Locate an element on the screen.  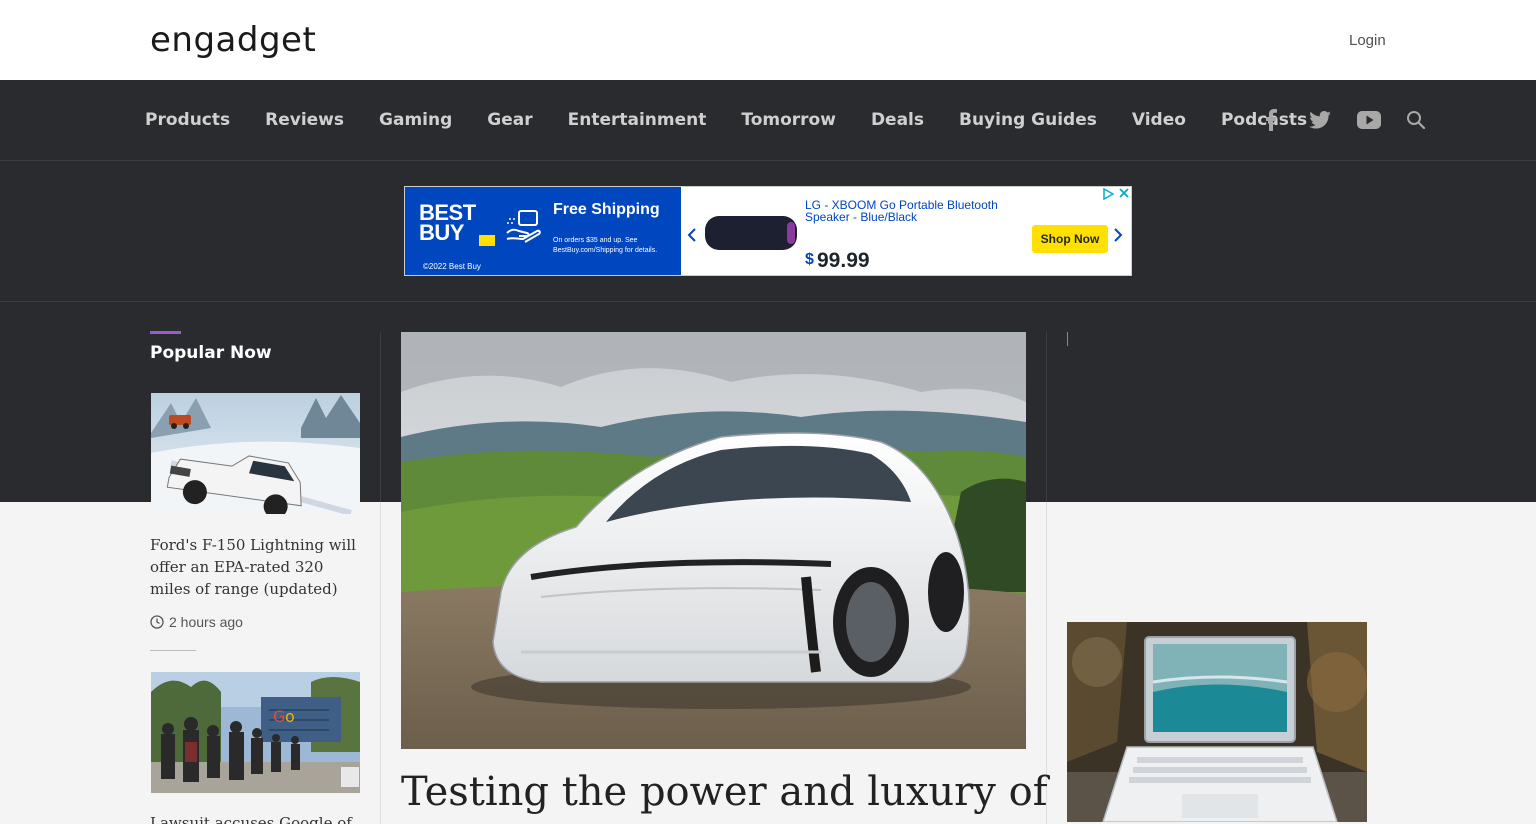
story-title: Lawsuit accuses Google of is located at coordinates (256, 818).